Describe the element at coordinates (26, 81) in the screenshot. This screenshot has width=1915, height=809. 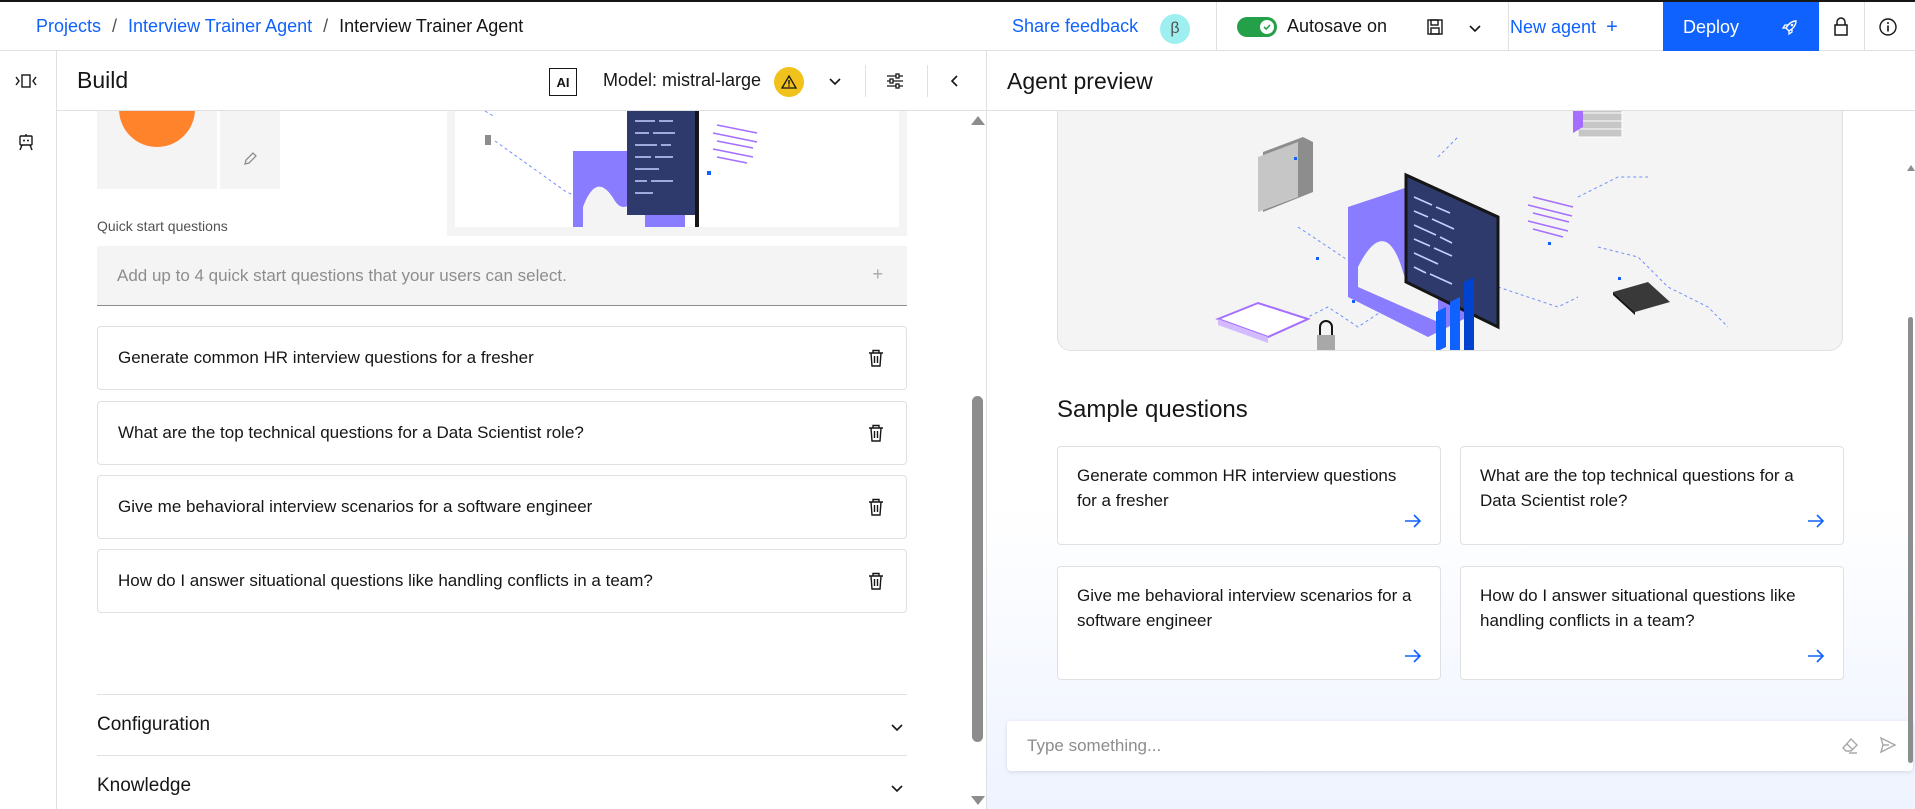
I see `build-icon` at that location.